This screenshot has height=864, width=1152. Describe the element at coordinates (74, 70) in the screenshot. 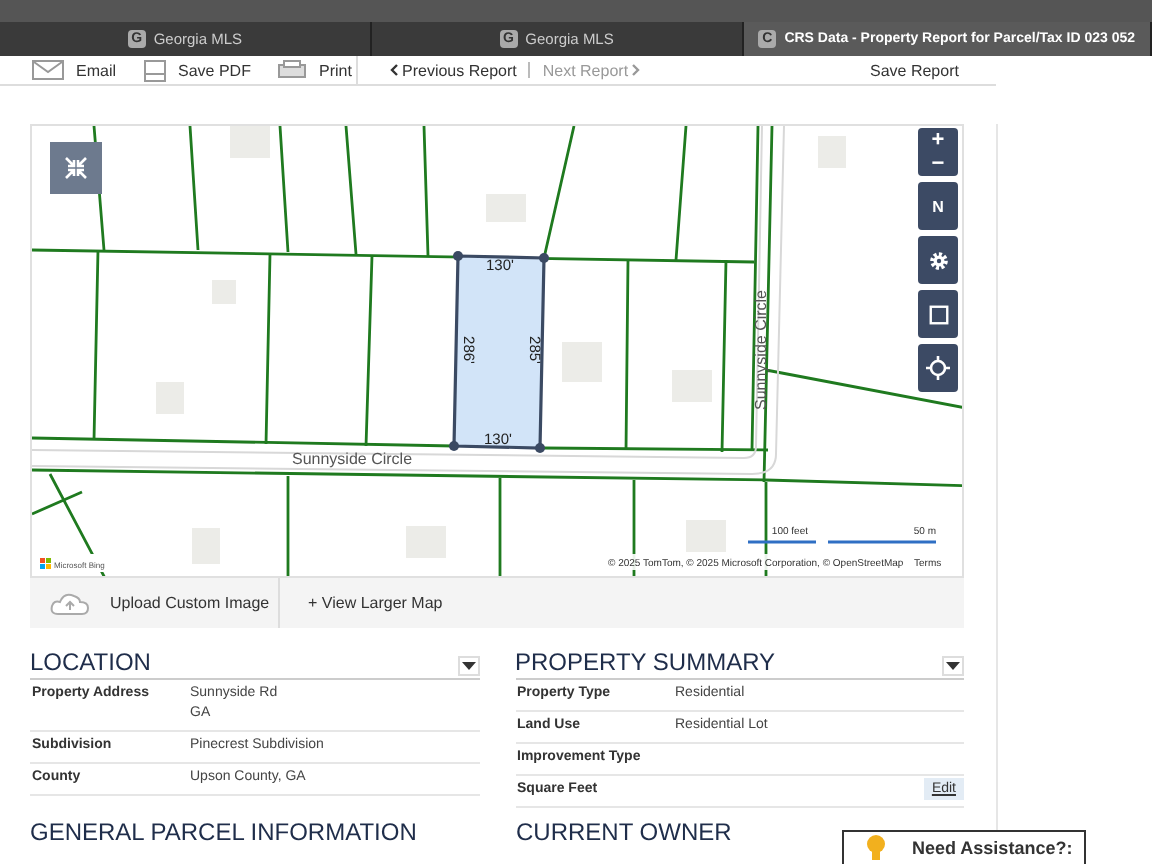

I see `toolbar-button: Email` at that location.